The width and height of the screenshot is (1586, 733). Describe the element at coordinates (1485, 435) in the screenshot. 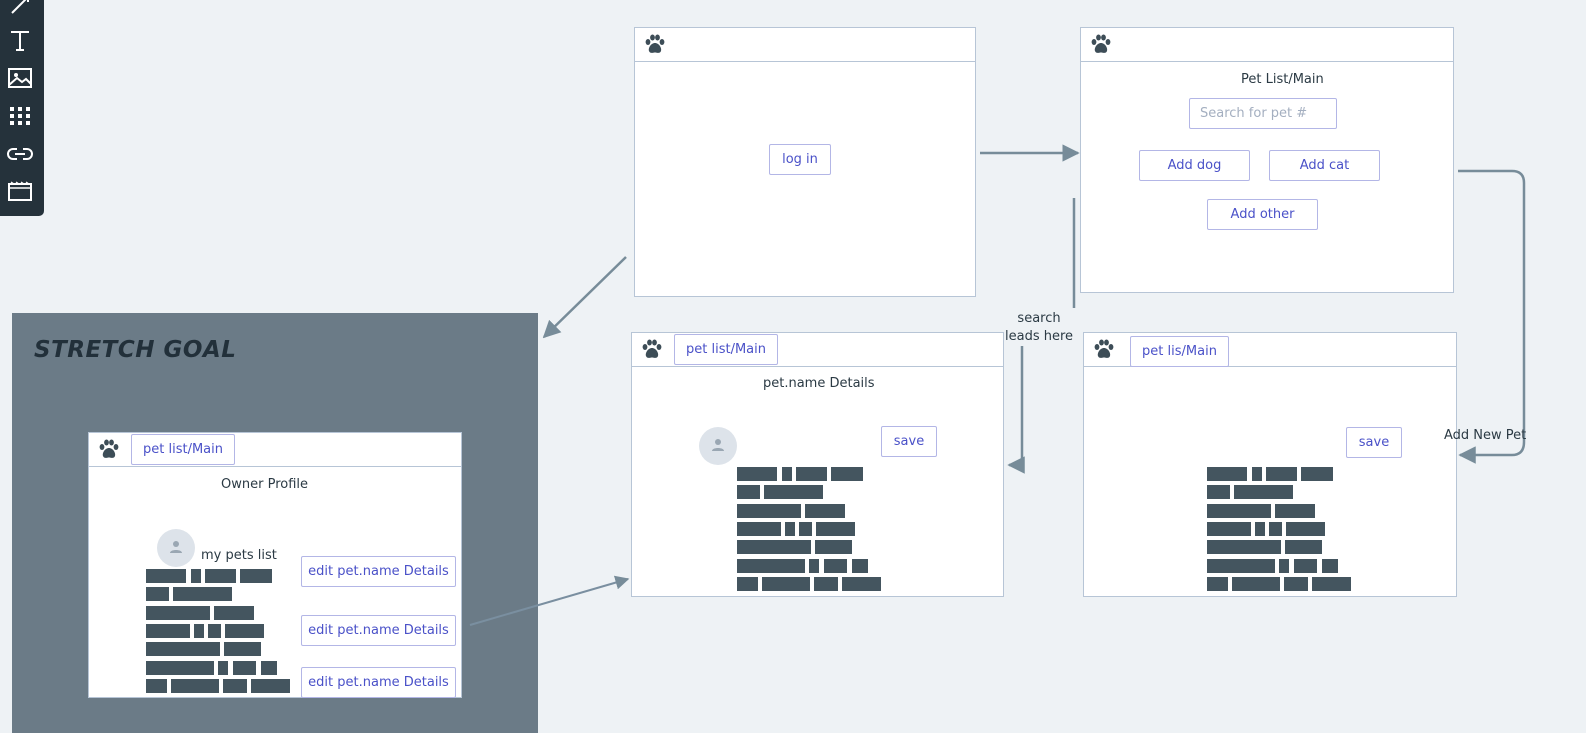

I see `add-new-pet-annotation: Add New Pet` at that location.